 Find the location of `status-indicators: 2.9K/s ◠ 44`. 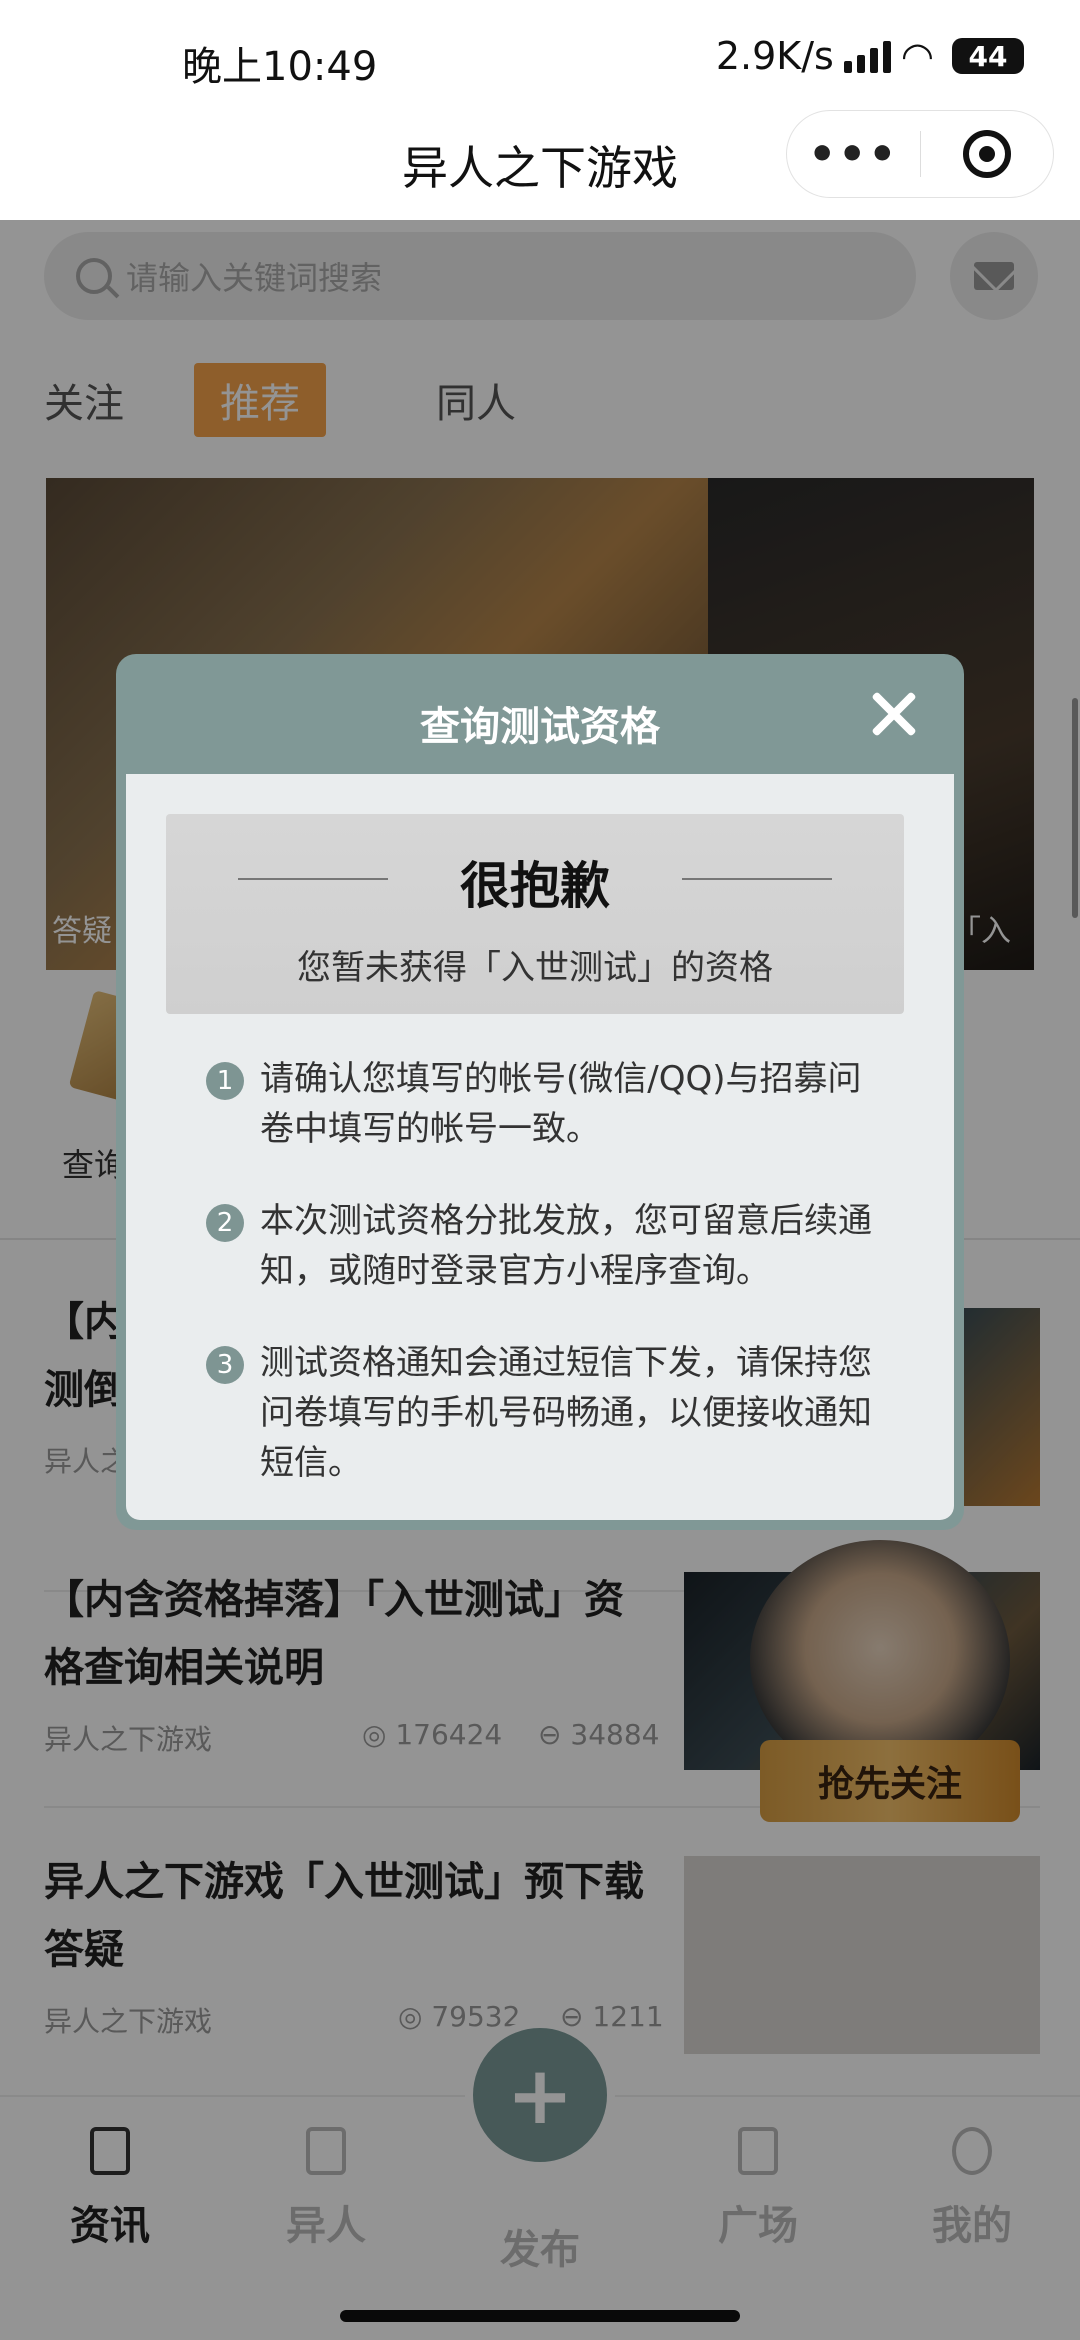

status-indicators: 2.9K/s ◠ 44 is located at coordinates (870, 56).